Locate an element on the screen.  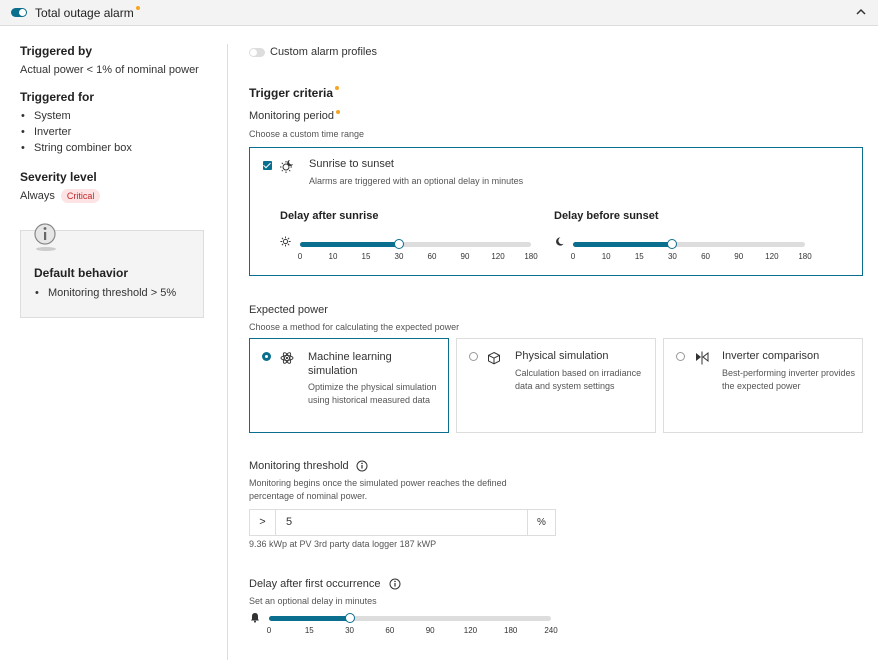
cube-icon is located at coordinates (494, 358).